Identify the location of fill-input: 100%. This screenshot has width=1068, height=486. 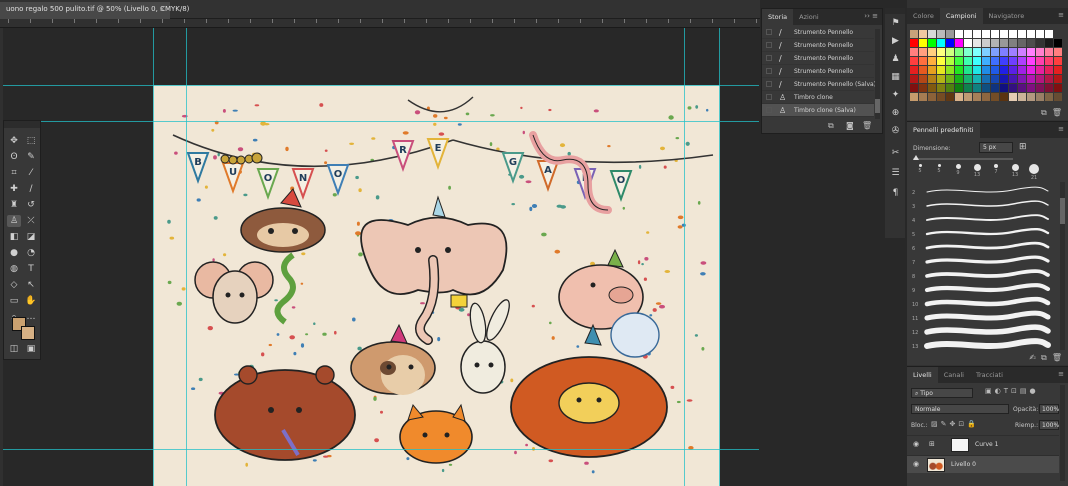
(1049, 425).